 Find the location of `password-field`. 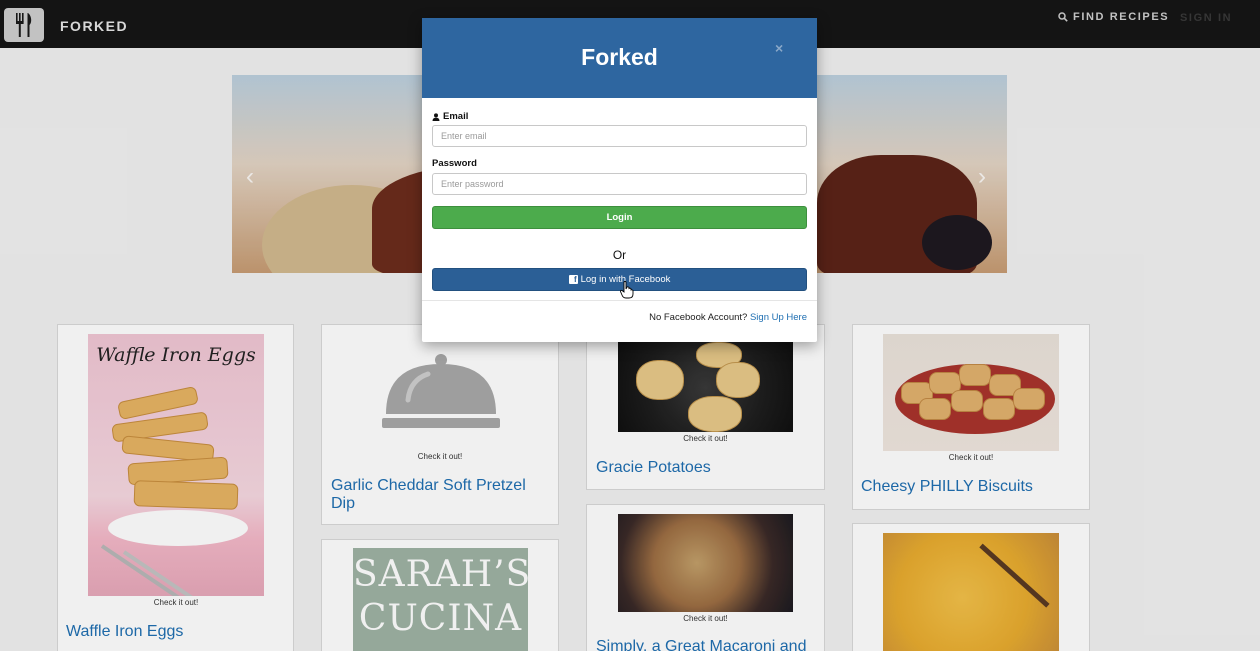

password-field is located at coordinates (619, 184).